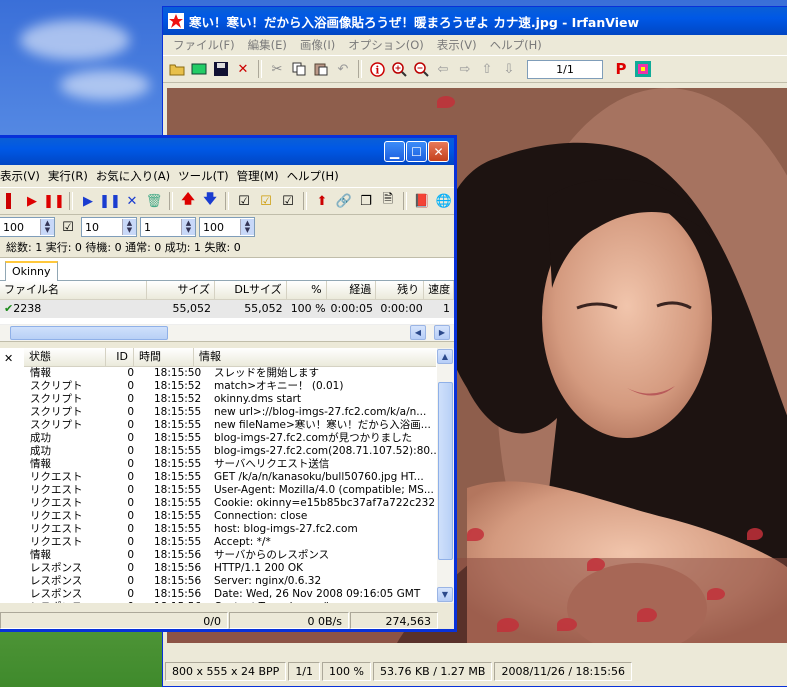 This screenshot has height=687, width=787. I want to click on folder-check-icon: ☑, so click(266, 201).